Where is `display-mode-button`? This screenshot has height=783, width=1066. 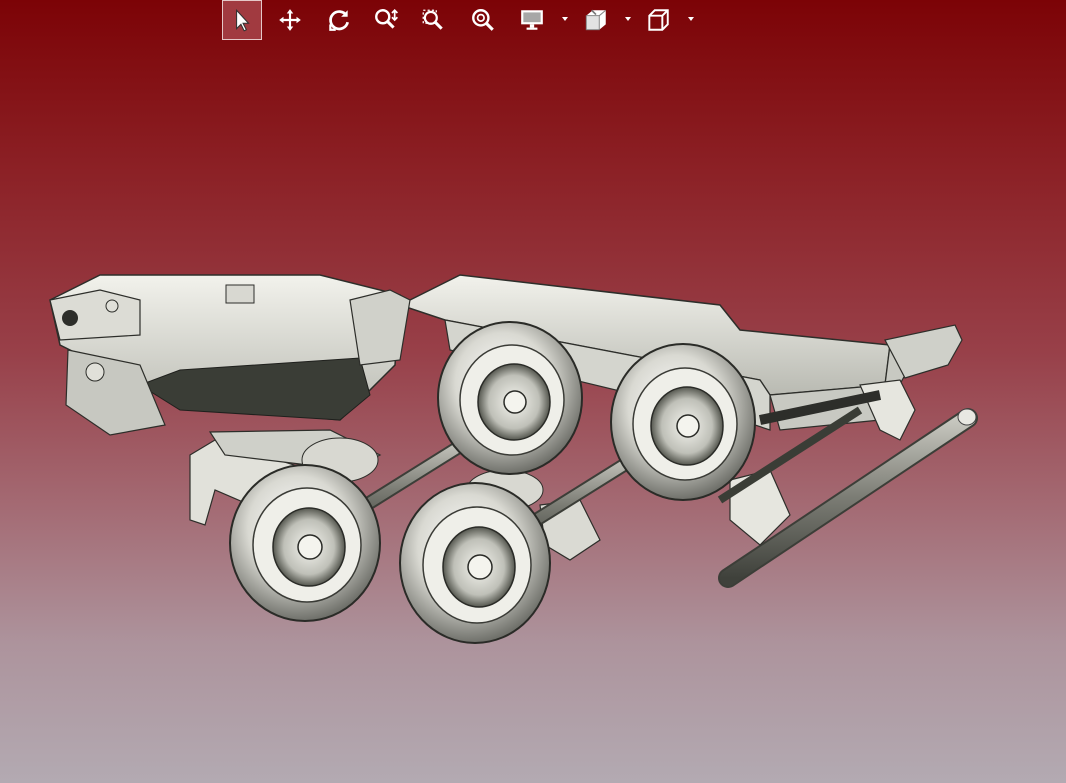 display-mode-button is located at coordinates (532, 20).